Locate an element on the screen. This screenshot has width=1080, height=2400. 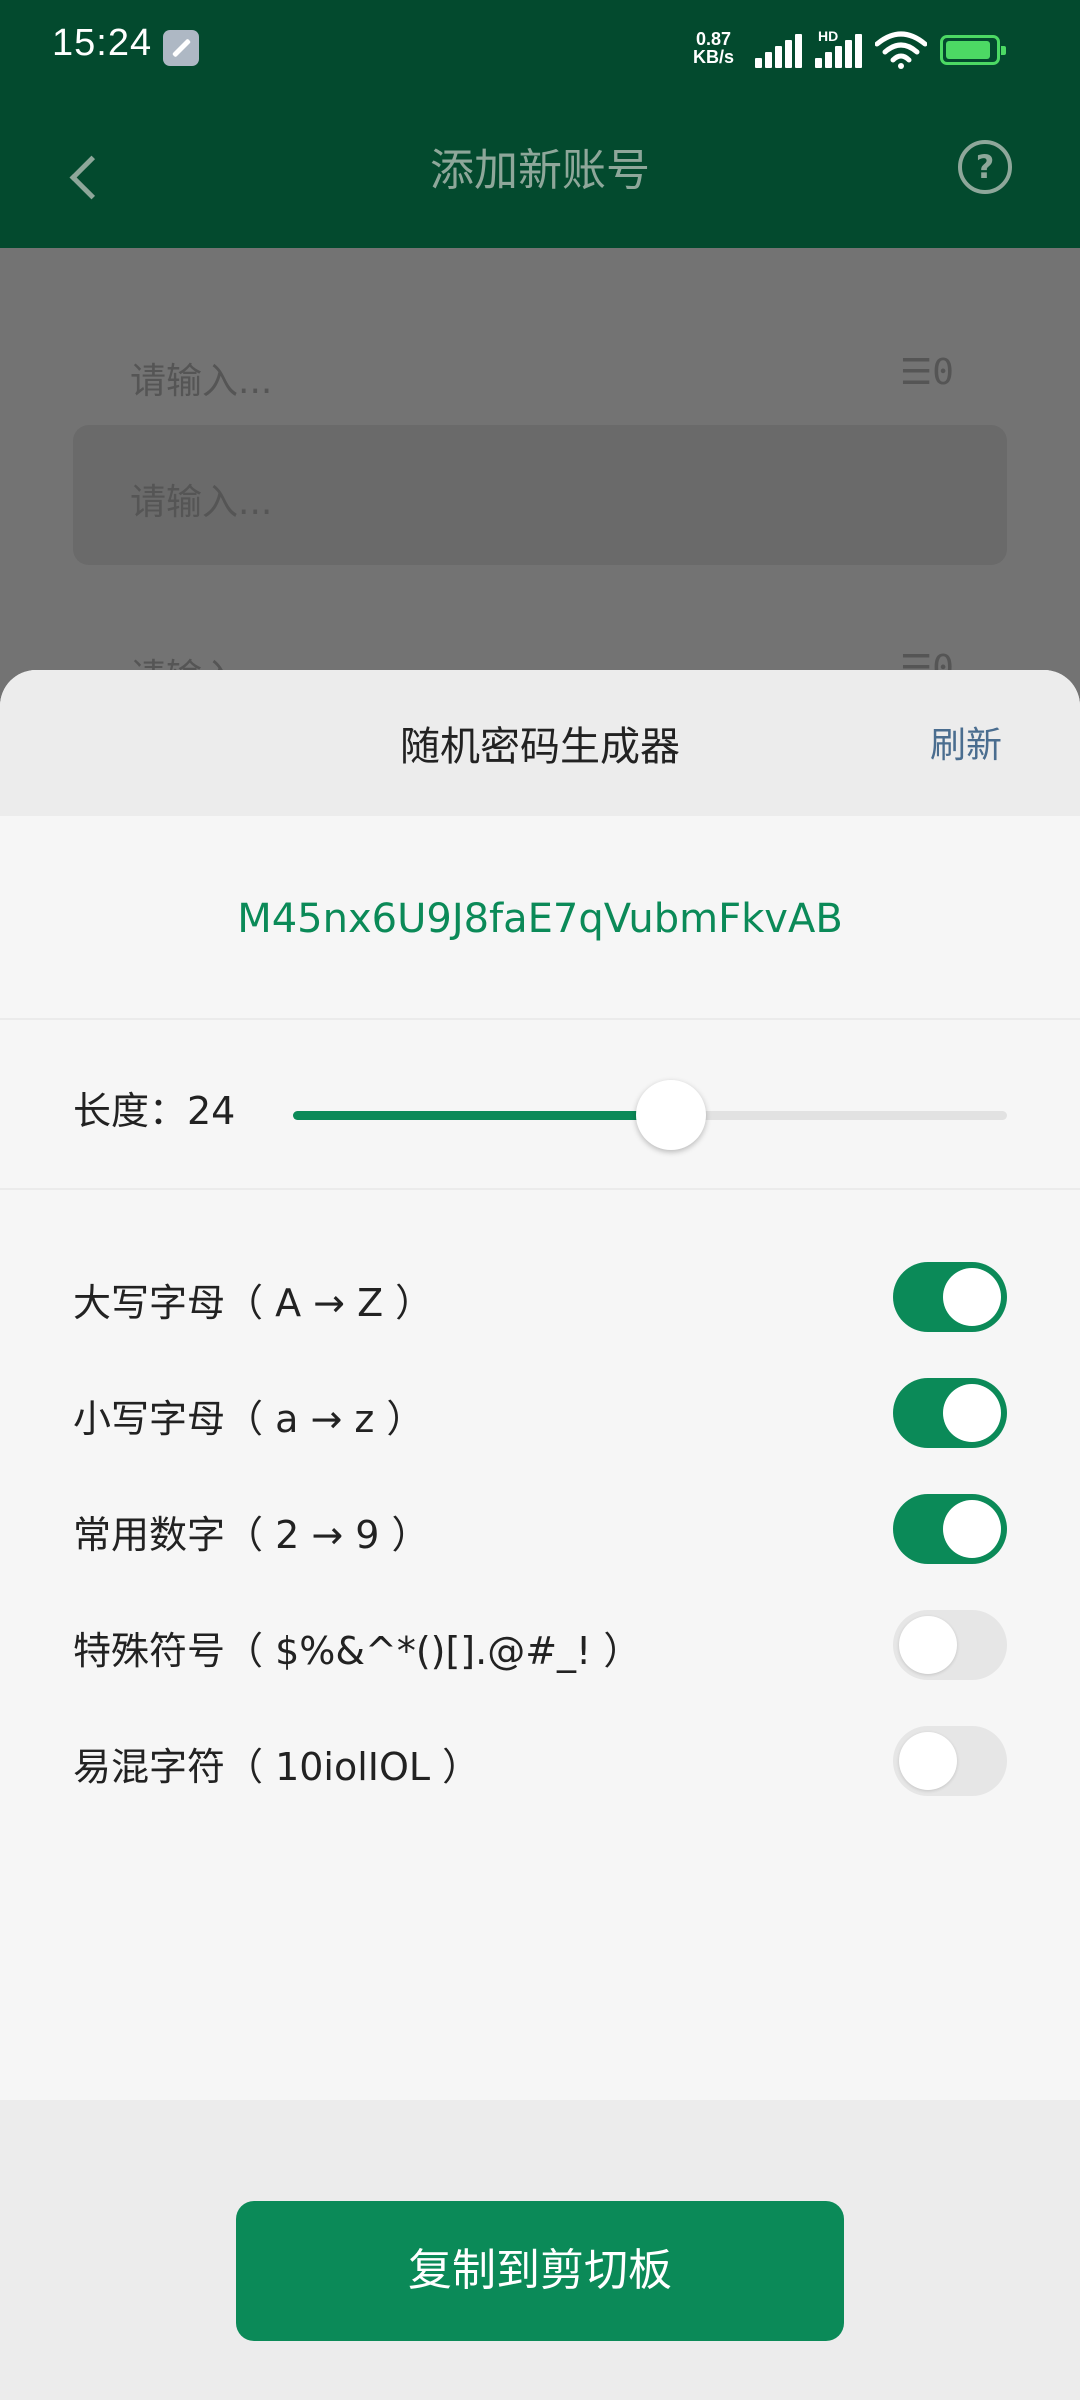
option-lowercase: 小写字母（ a → z ） is located at coordinates (540, 1414).